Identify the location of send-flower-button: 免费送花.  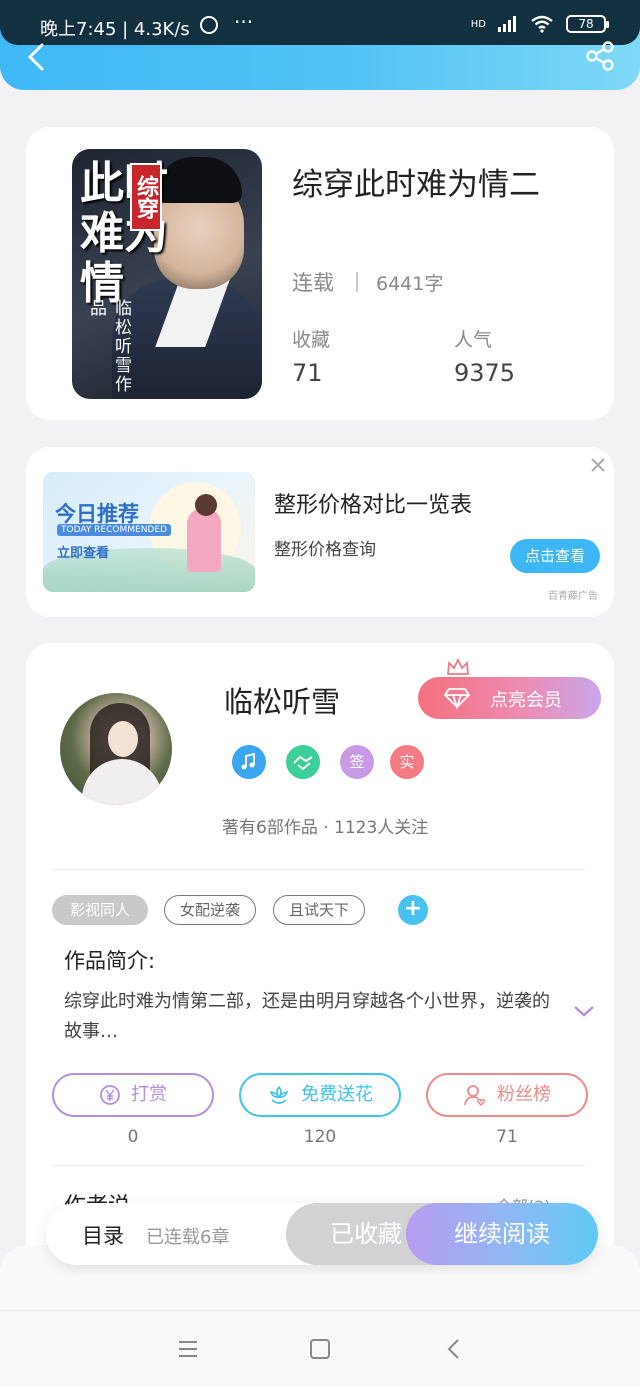
(320, 1095).